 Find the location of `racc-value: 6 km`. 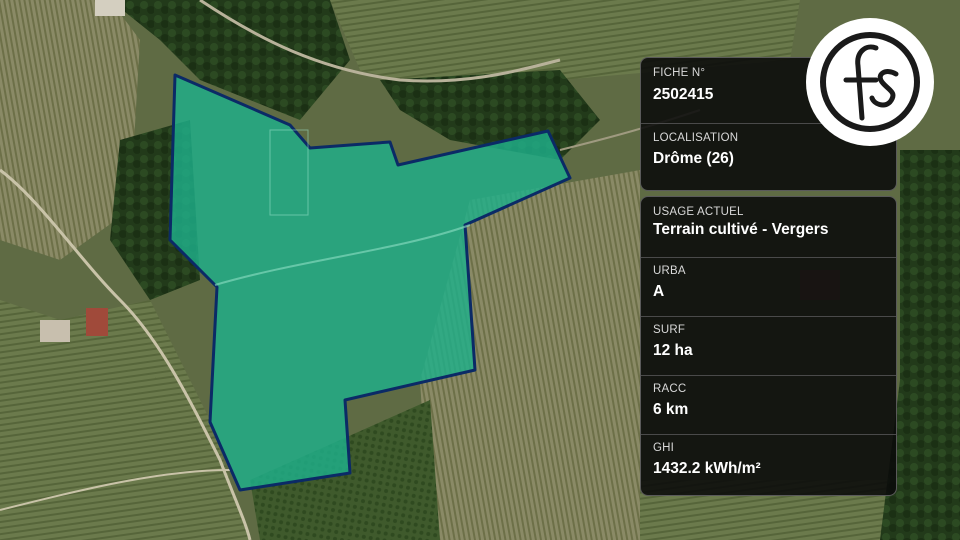

racc-value: 6 km is located at coordinates (671, 409).